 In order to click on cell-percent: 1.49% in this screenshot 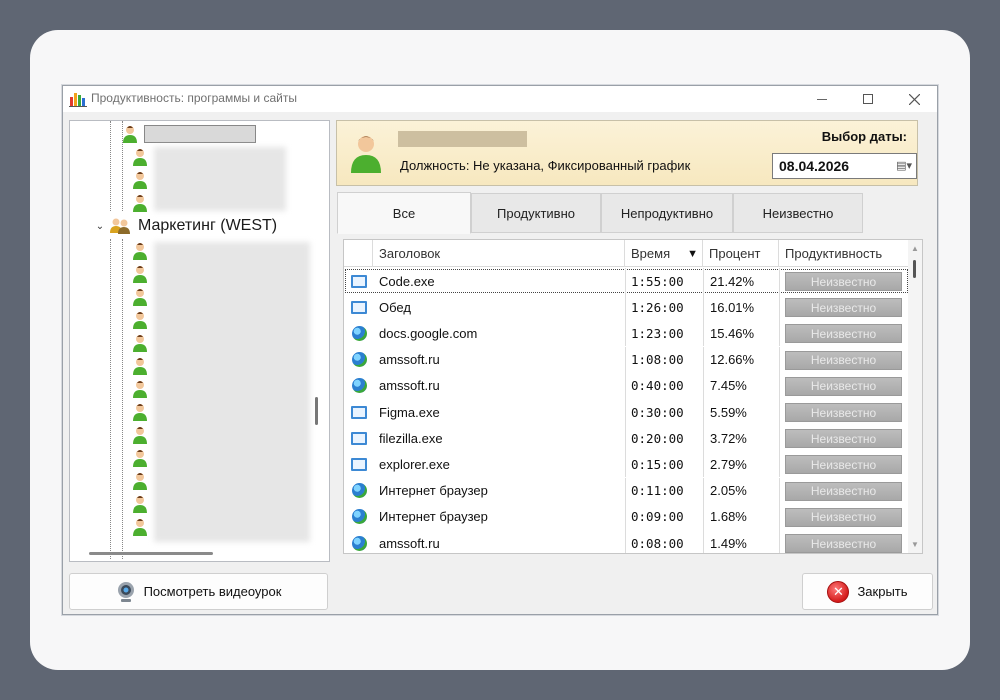, I will do `click(728, 543)`.